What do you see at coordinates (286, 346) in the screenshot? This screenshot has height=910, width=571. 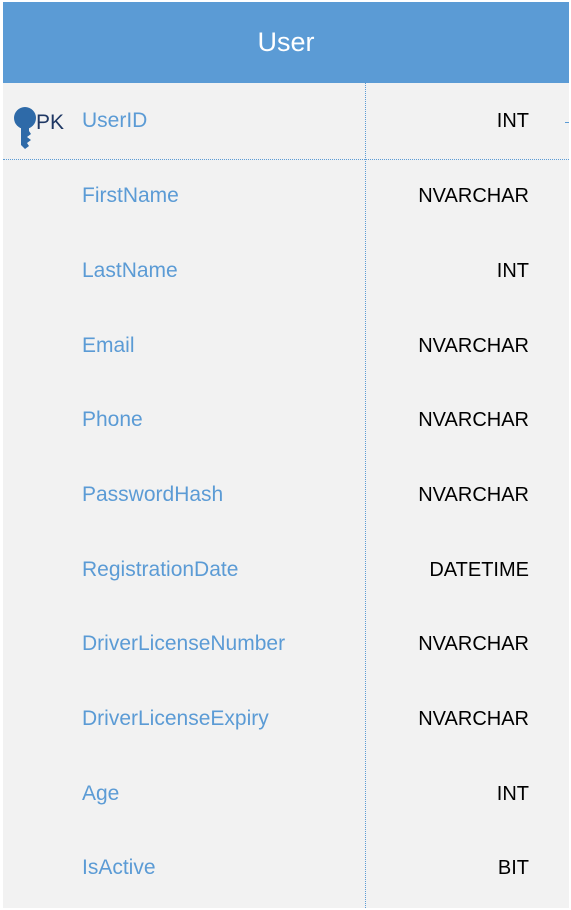 I see `column-row: Email NVARCHAR` at bounding box center [286, 346].